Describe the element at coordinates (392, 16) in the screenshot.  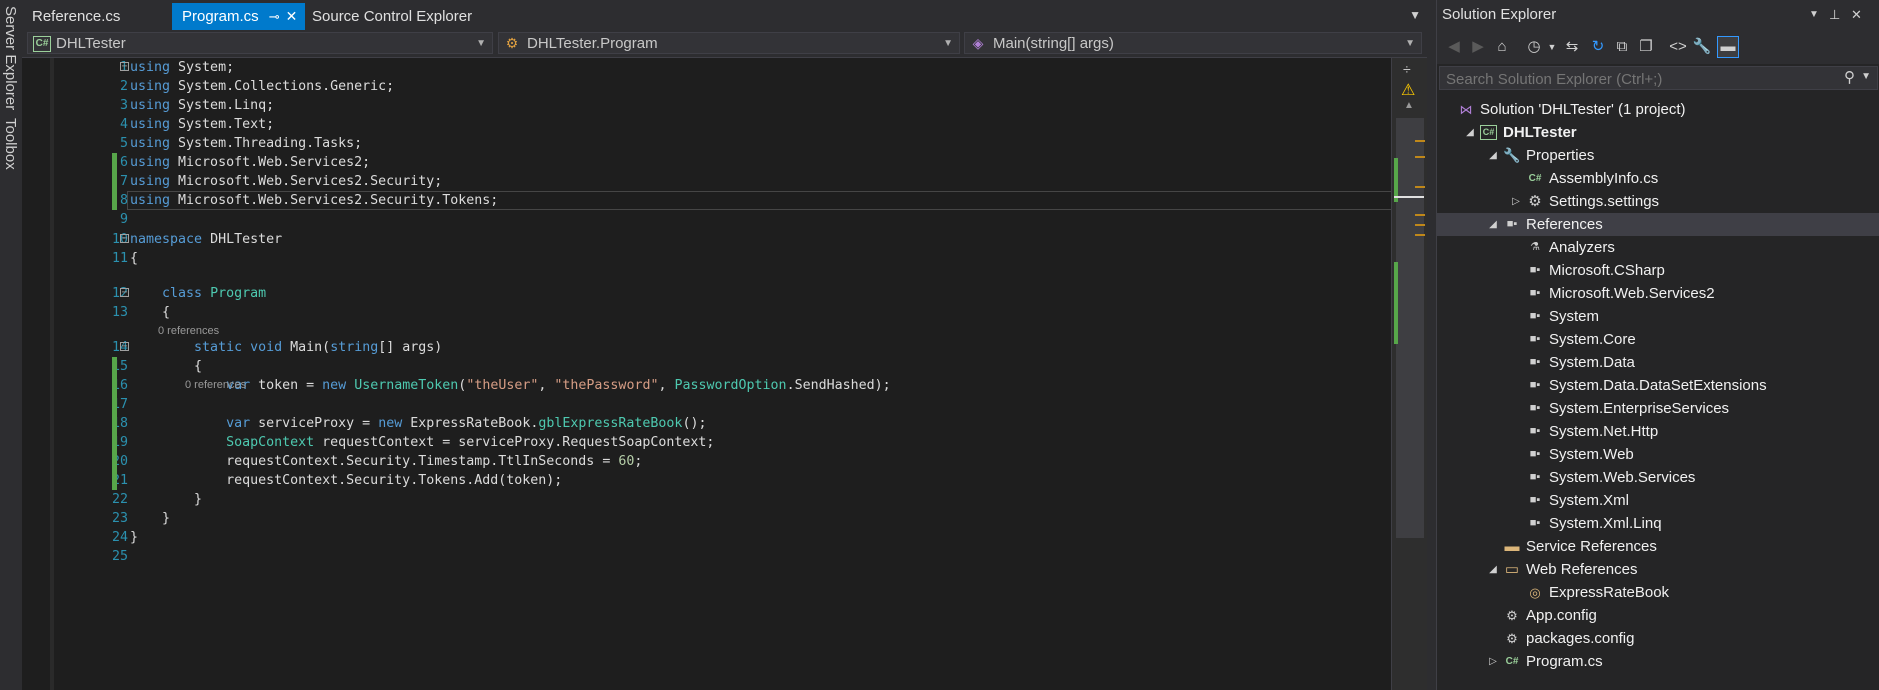
I see `tab-source-control-explorer: Source Control Explorer` at that location.